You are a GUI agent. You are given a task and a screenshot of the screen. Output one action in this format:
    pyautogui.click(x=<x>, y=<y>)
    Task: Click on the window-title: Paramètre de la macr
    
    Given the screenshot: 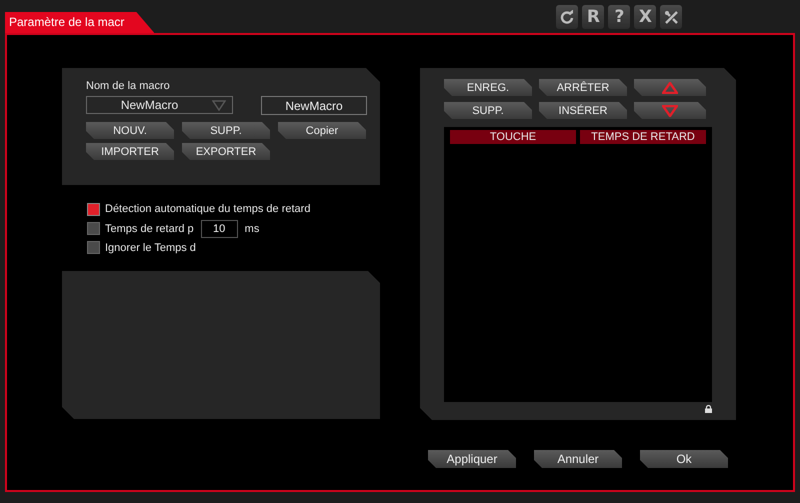 What is the action you would take?
    pyautogui.click(x=79, y=22)
    